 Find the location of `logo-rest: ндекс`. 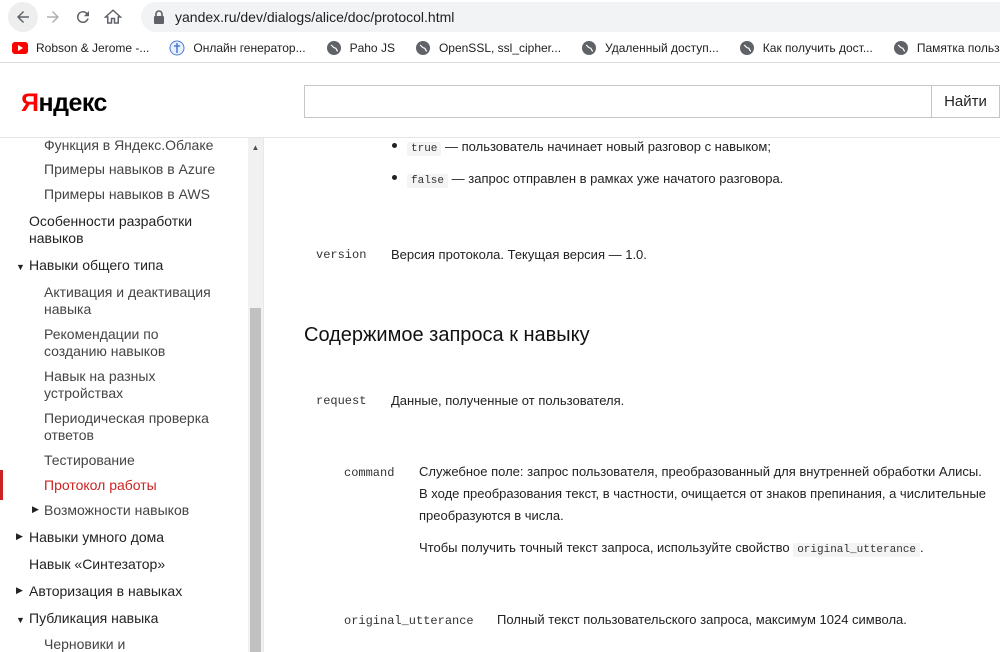

logo-rest: ндекс is located at coordinates (72, 103).